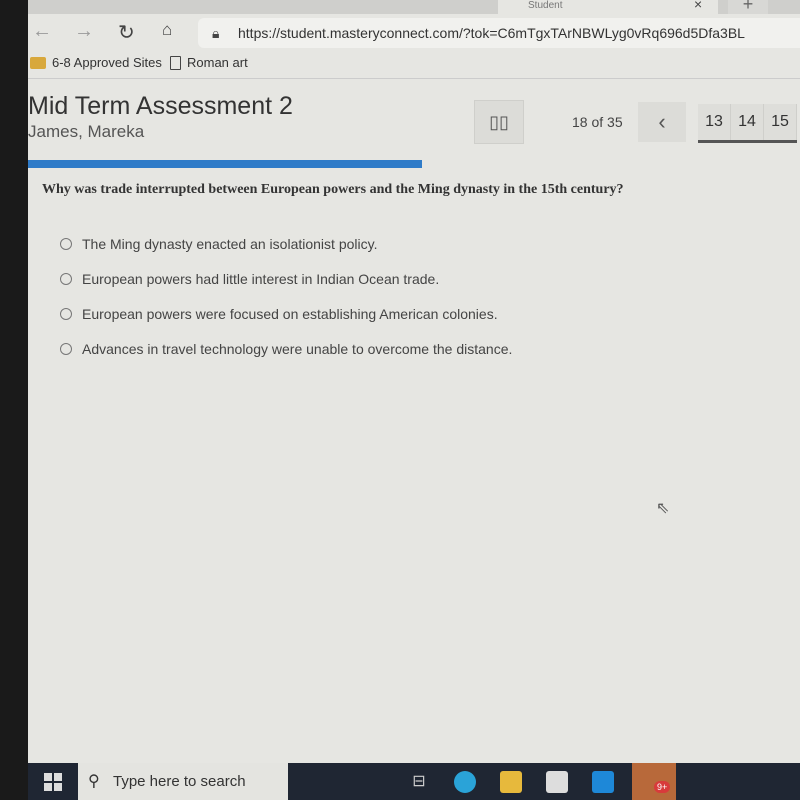 The width and height of the screenshot is (800, 800). I want to click on search-icon: ⚲, so click(94, 781).